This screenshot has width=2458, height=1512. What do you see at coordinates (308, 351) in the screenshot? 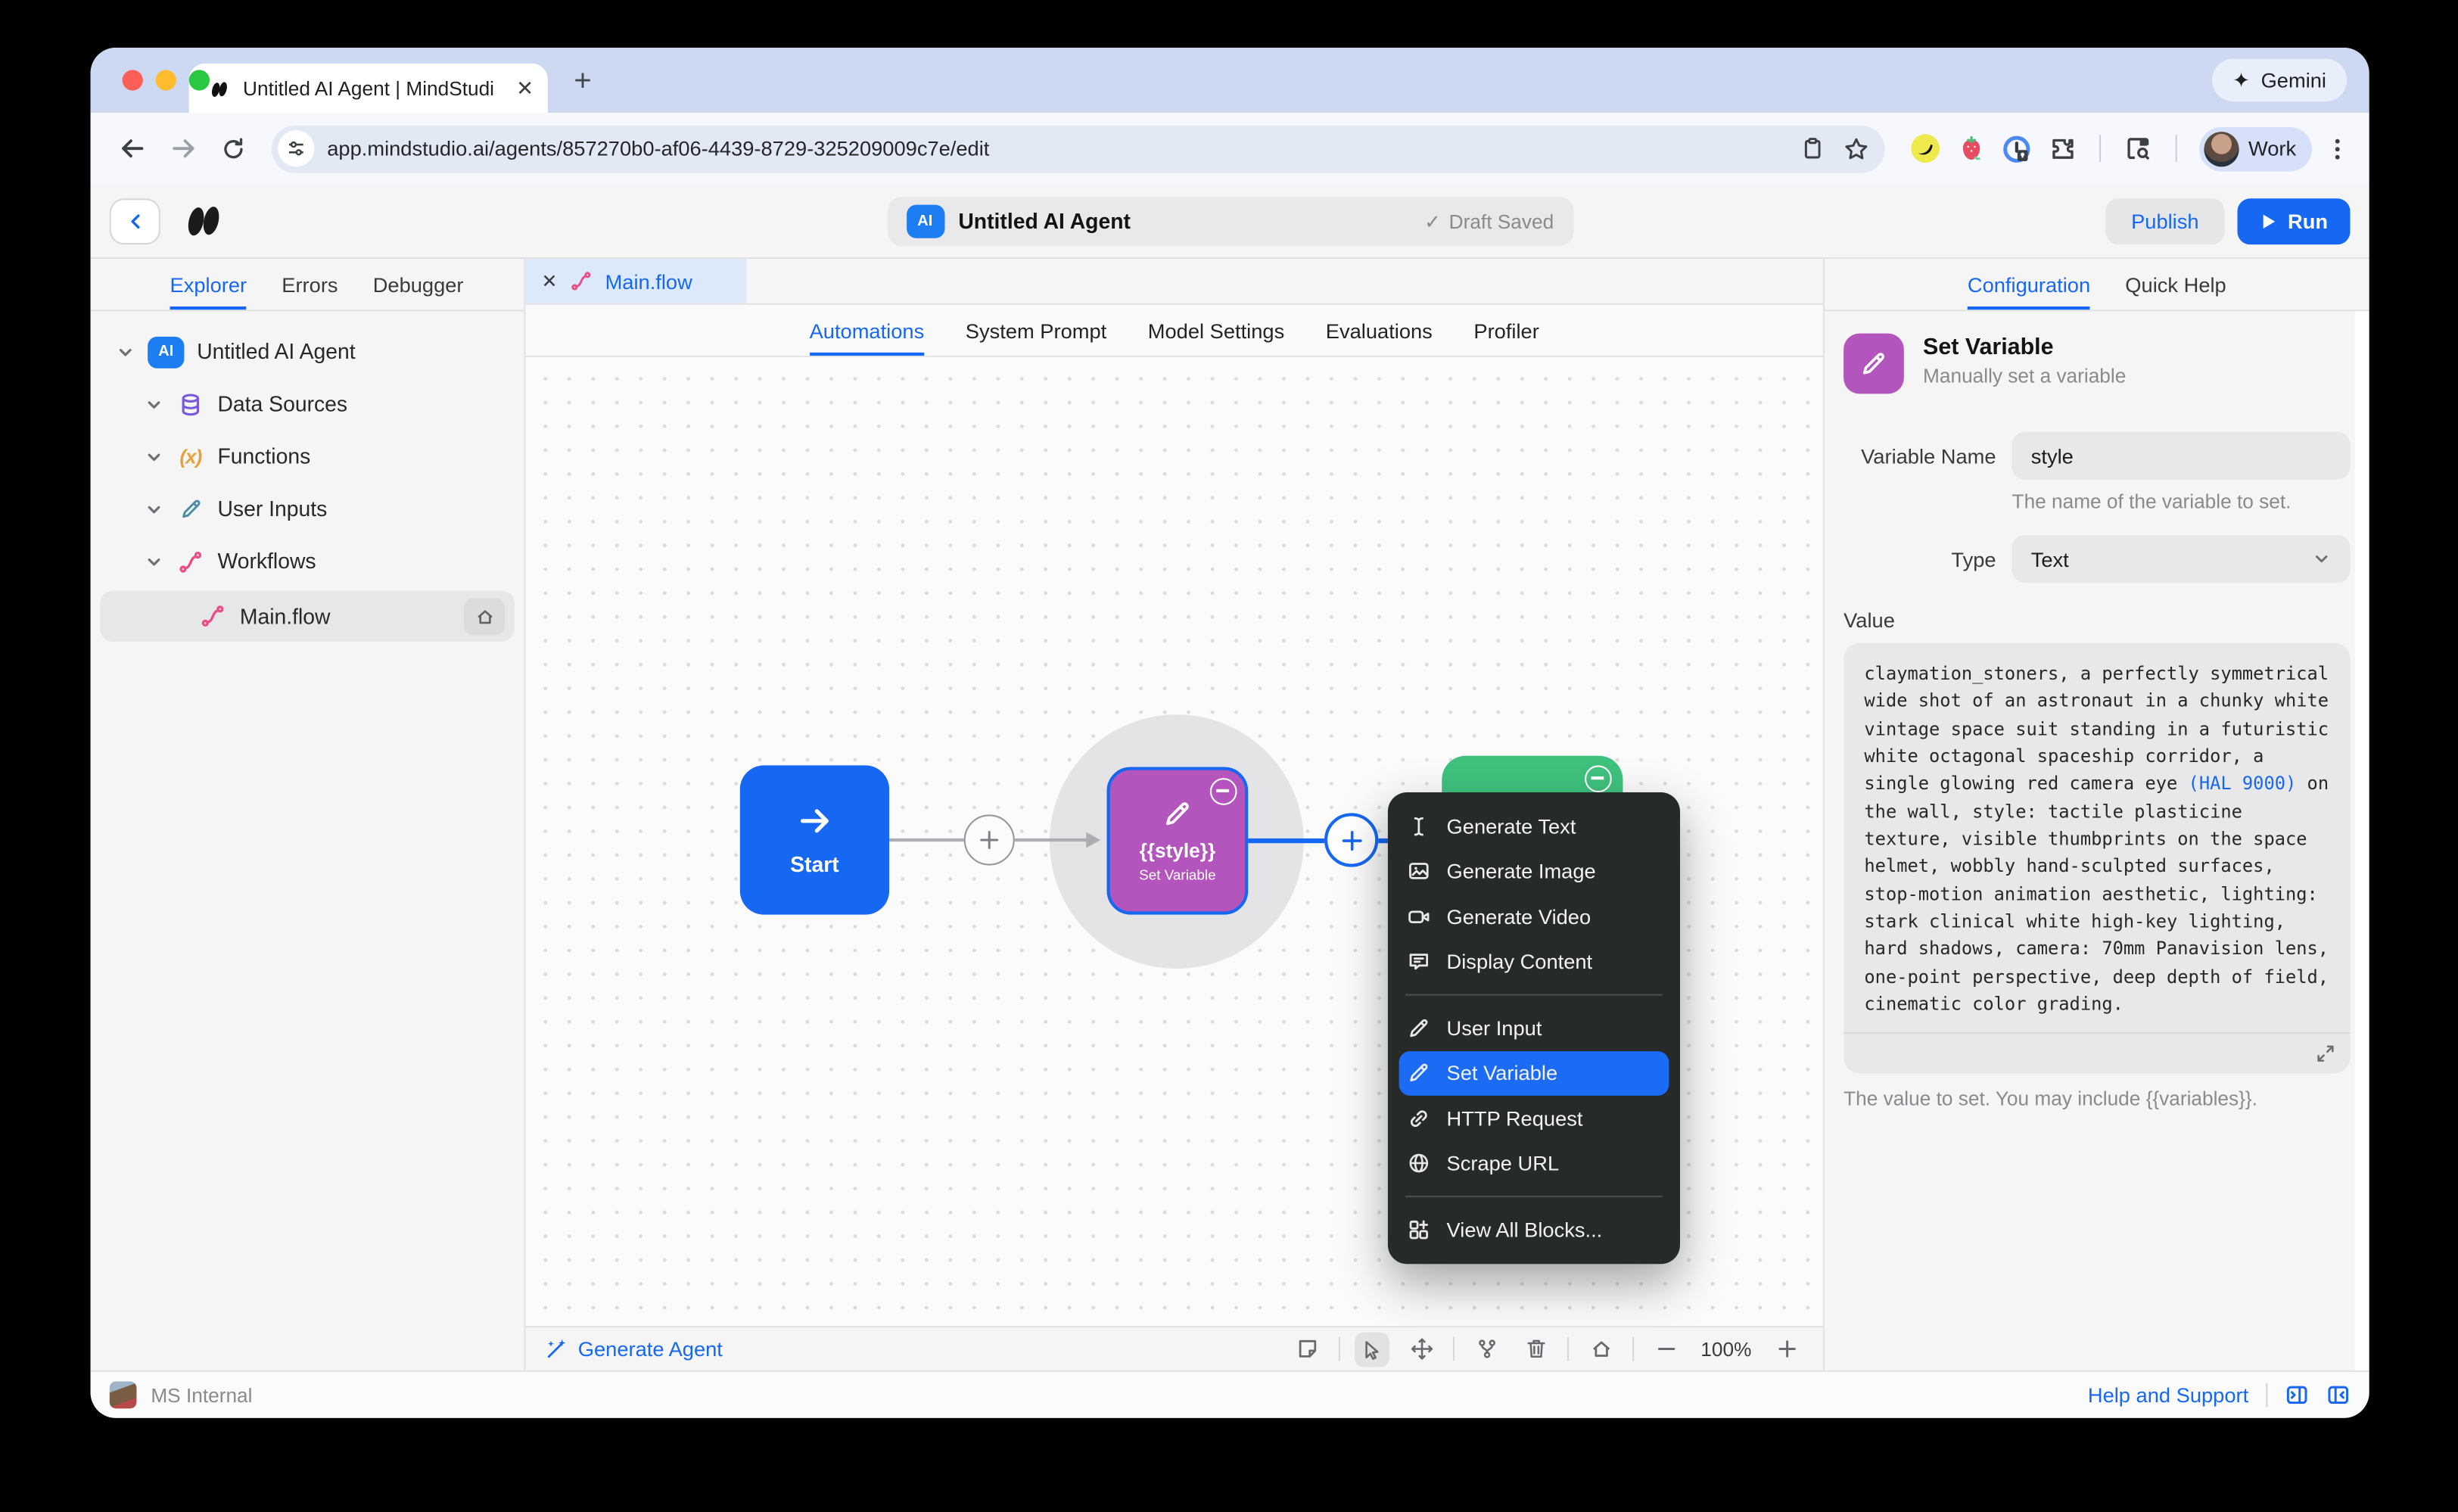
I see `tree-item-agent-root: AI Untitled AI Agent` at bounding box center [308, 351].